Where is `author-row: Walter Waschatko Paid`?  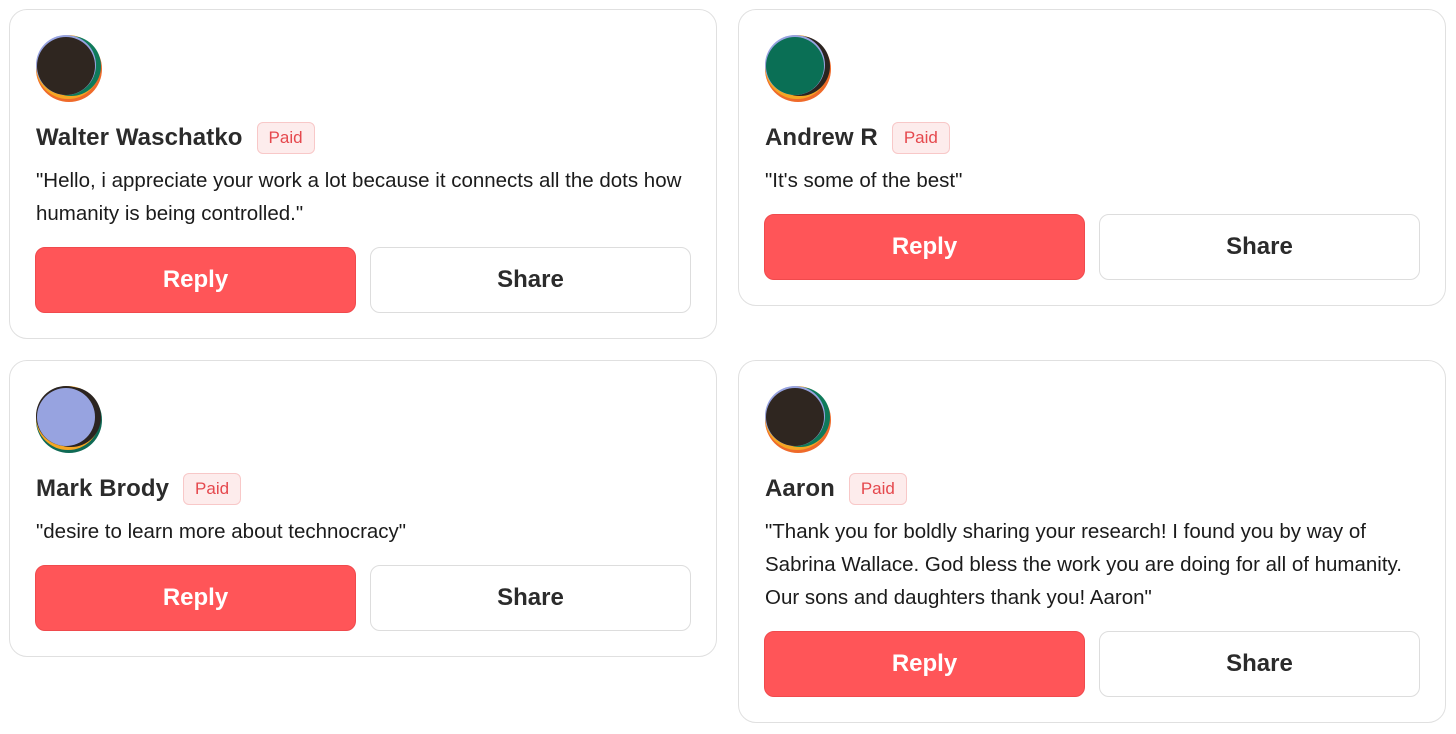 author-row: Walter Waschatko Paid is located at coordinates (175, 138).